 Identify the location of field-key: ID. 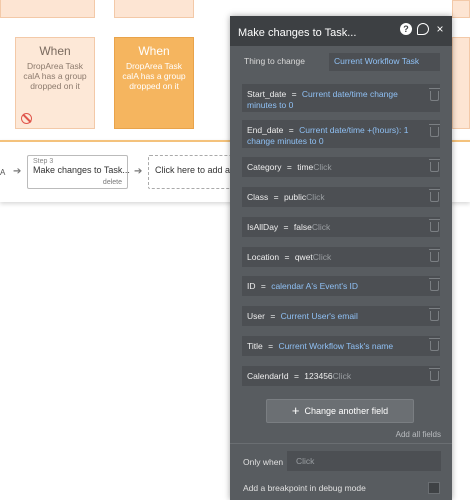
(251, 286).